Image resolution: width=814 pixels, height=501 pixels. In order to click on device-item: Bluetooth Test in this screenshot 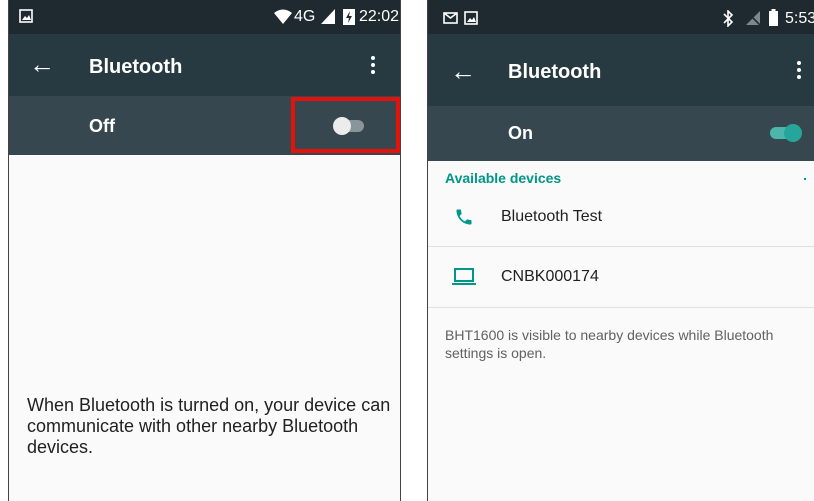, I will do `click(621, 217)`.